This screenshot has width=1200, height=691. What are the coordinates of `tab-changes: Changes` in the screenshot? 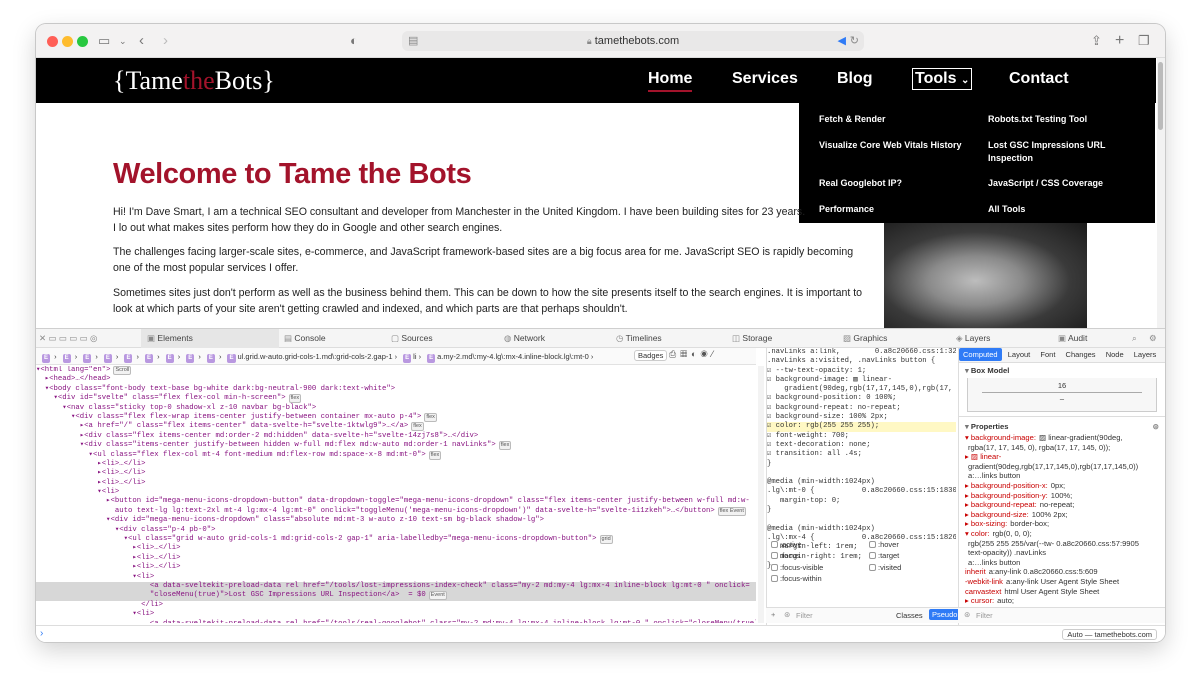 It's located at (1081, 354).